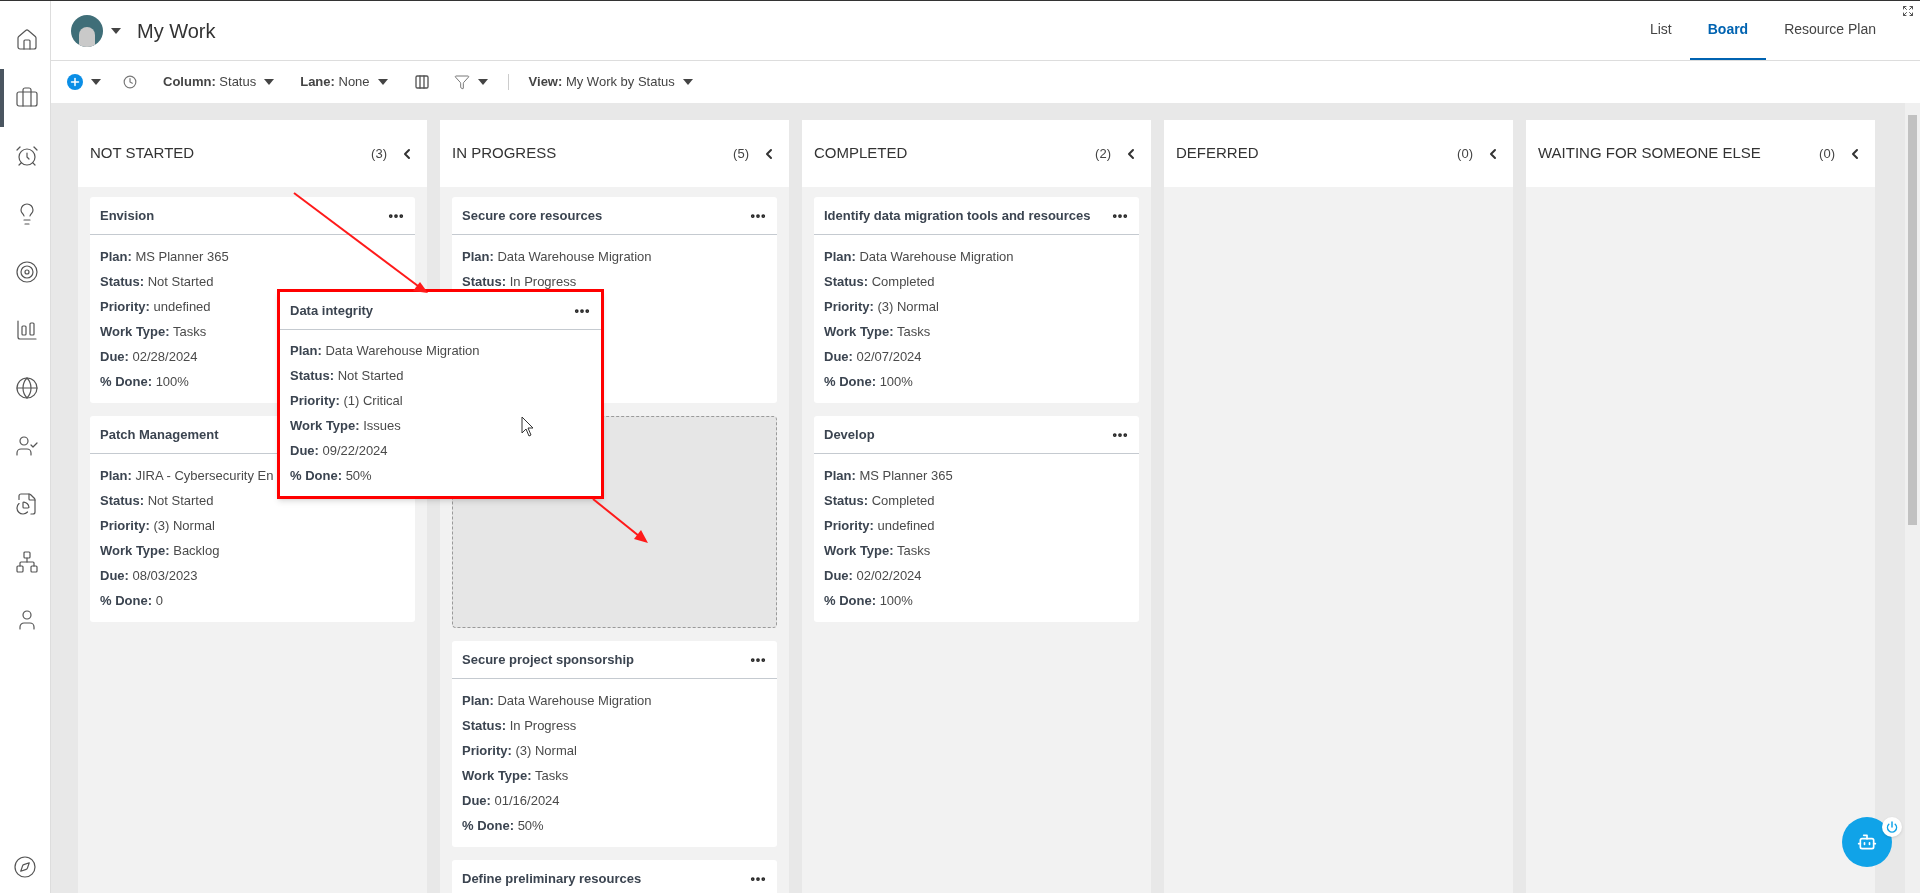 This screenshot has height=893, width=1920. Describe the element at coordinates (187, 475) in the screenshot. I see `card-field: Plan: JIRA - Cybersecurity En` at that location.